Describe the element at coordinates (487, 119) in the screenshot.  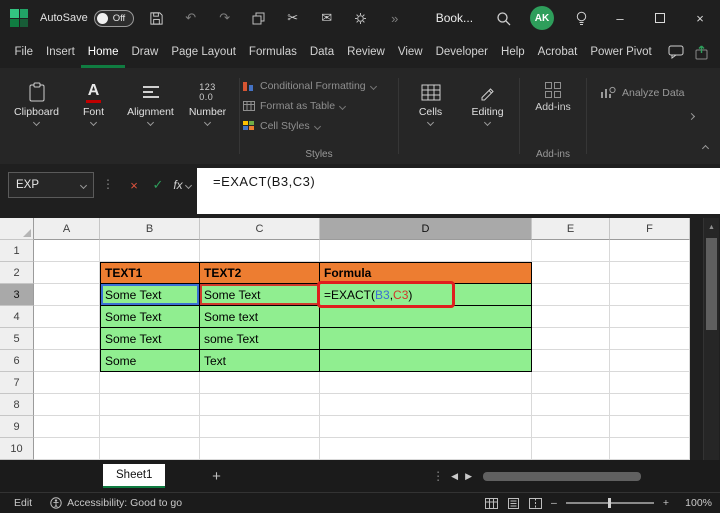
I see `ribbon-editing-button: Editing` at that location.